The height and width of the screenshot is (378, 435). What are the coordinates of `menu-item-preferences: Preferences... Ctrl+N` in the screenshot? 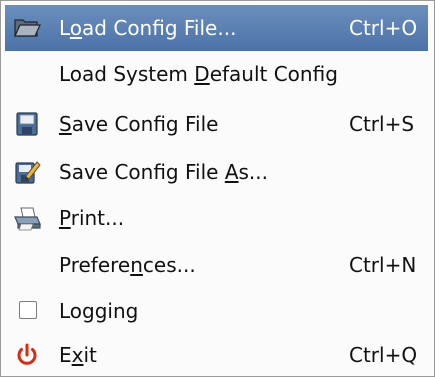 It's located at (216, 265).